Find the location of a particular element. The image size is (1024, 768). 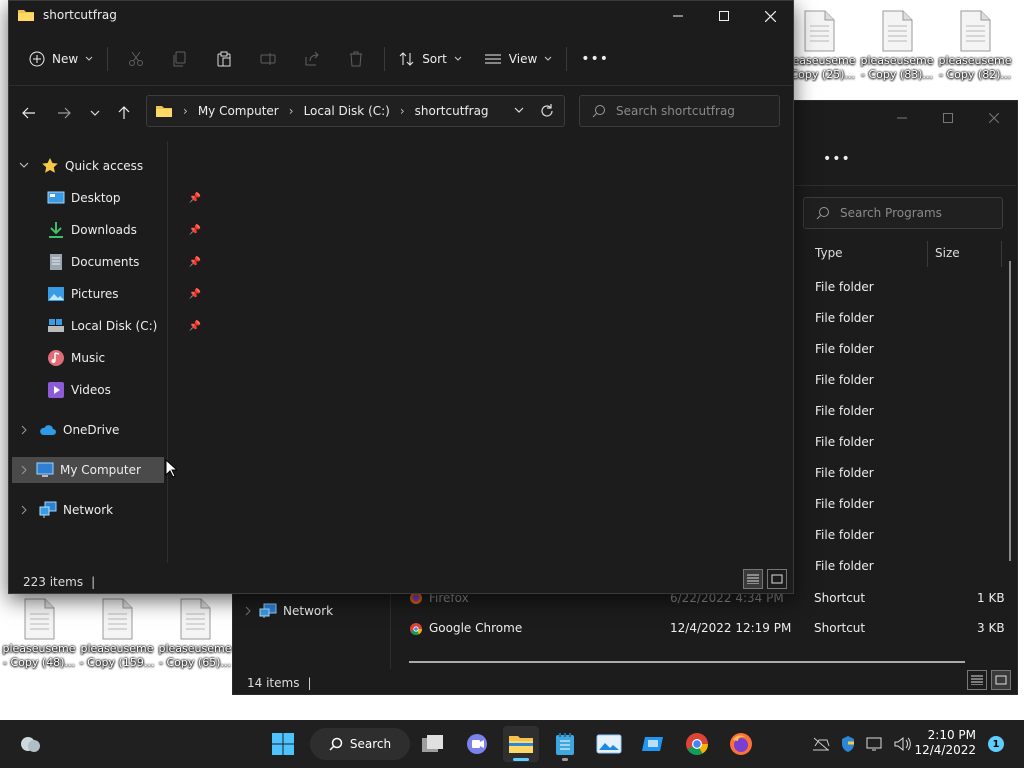

maximize-icon is located at coordinates (948, 118).